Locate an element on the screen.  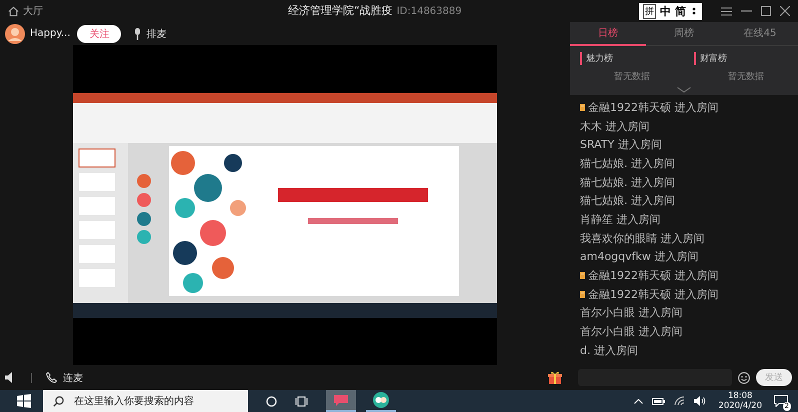
room-title: 经济管理学院“战胜疫 is located at coordinates (340, 10).